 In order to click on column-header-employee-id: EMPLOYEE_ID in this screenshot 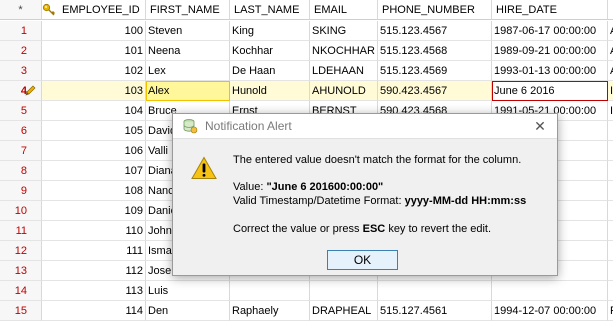, I will do `click(94, 10)`.